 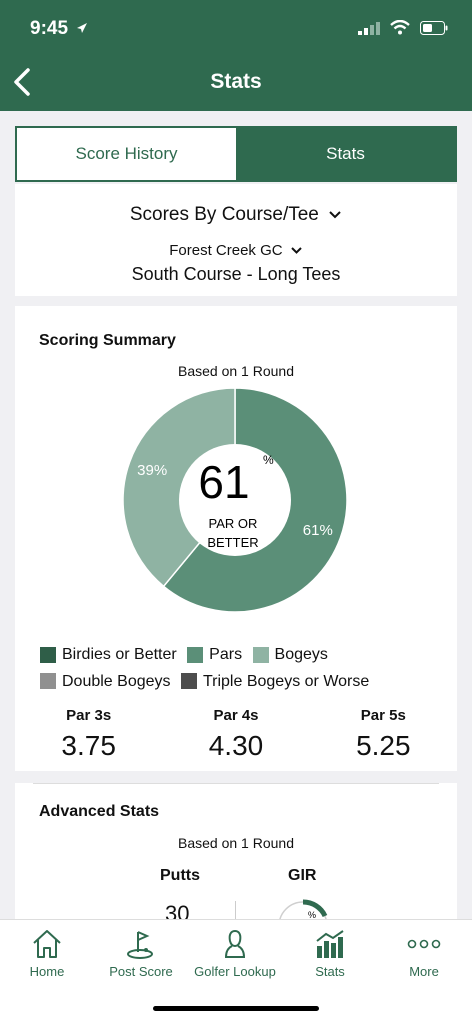 I want to click on person-icon, so click(x=235, y=943).